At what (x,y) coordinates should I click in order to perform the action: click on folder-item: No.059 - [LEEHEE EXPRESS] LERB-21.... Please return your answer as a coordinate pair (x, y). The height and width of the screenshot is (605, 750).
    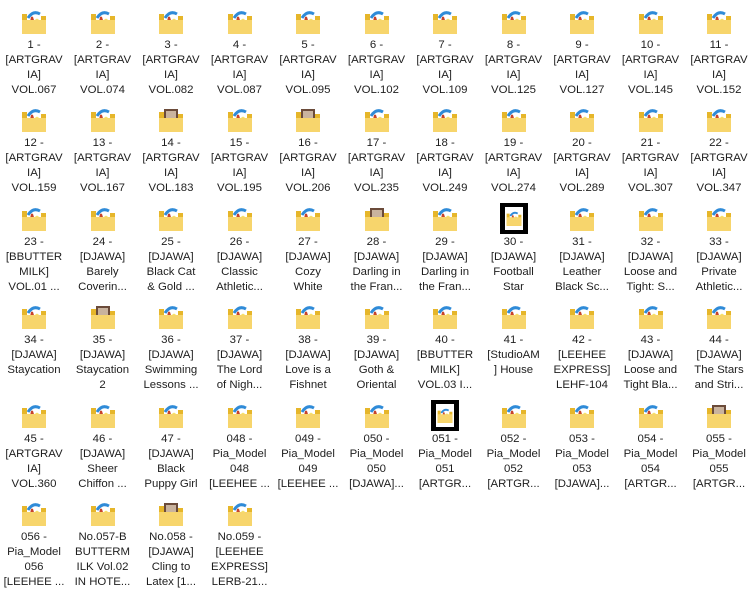
    Looking at the image, I should click on (240, 540).